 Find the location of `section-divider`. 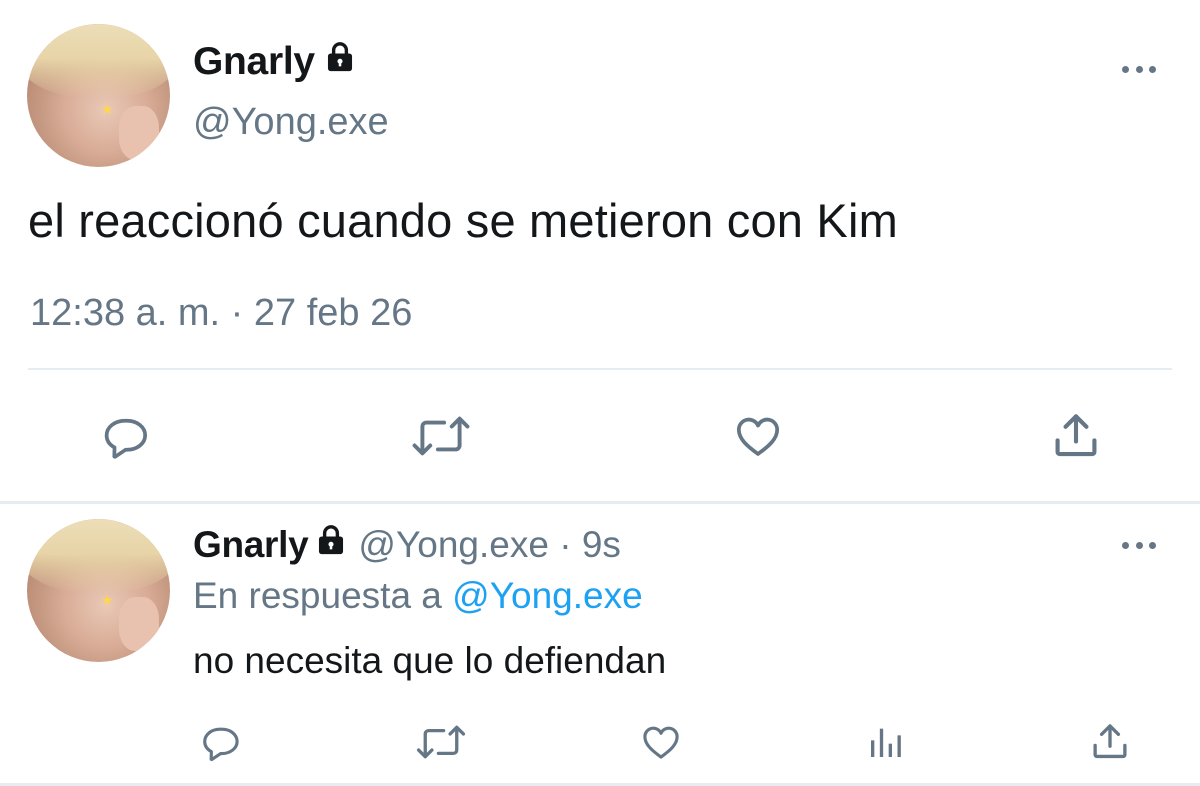

section-divider is located at coordinates (600, 502).